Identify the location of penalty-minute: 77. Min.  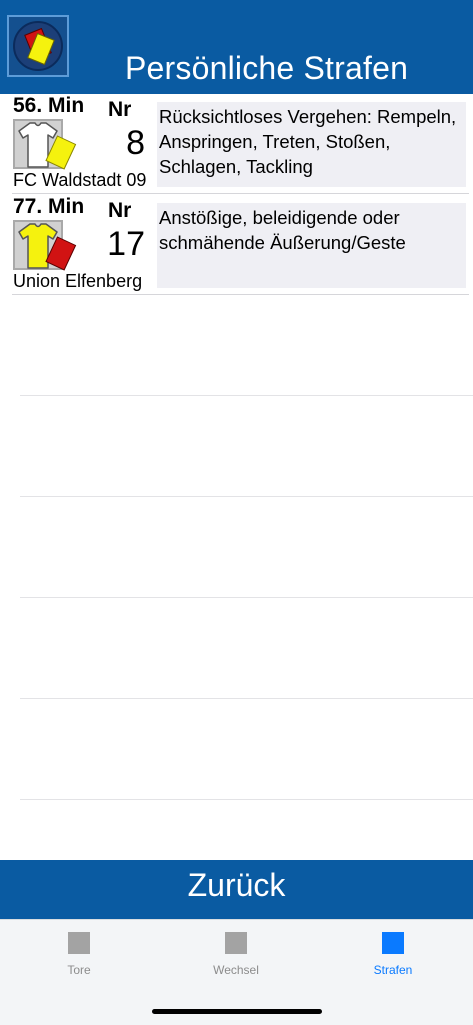
(49, 206).